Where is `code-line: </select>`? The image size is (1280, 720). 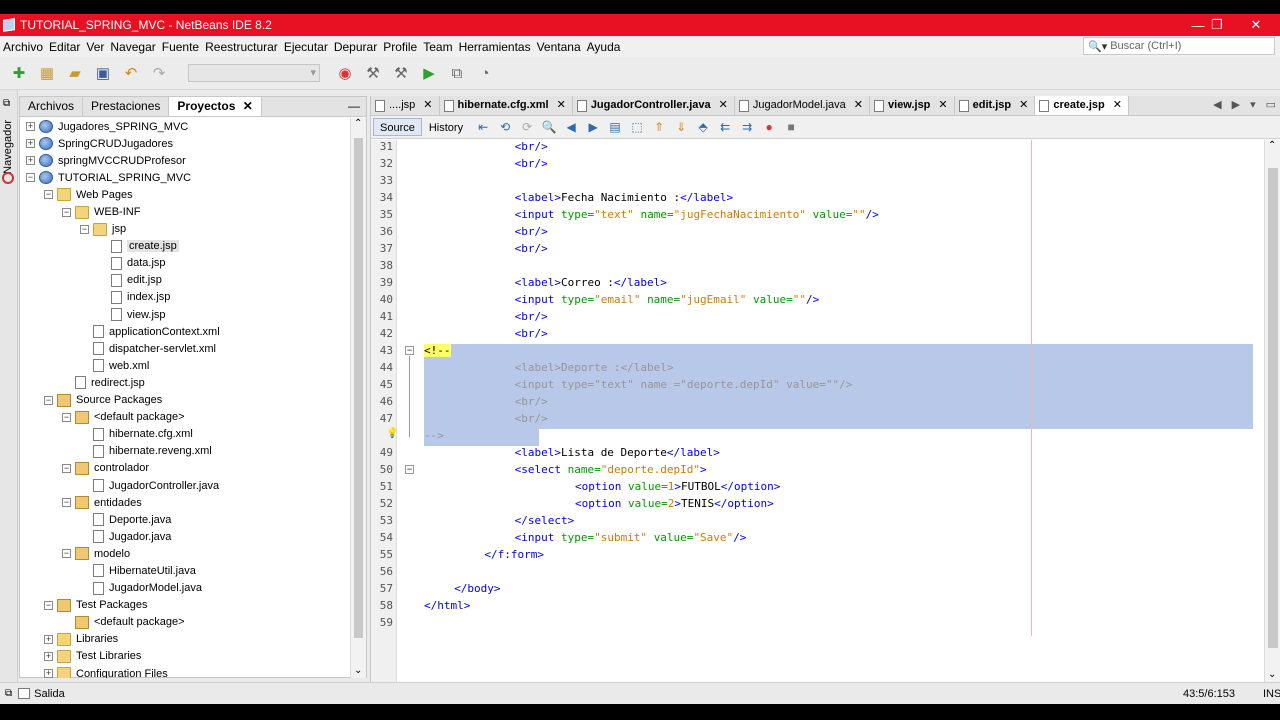
code-line: </select> is located at coordinates (842, 520).